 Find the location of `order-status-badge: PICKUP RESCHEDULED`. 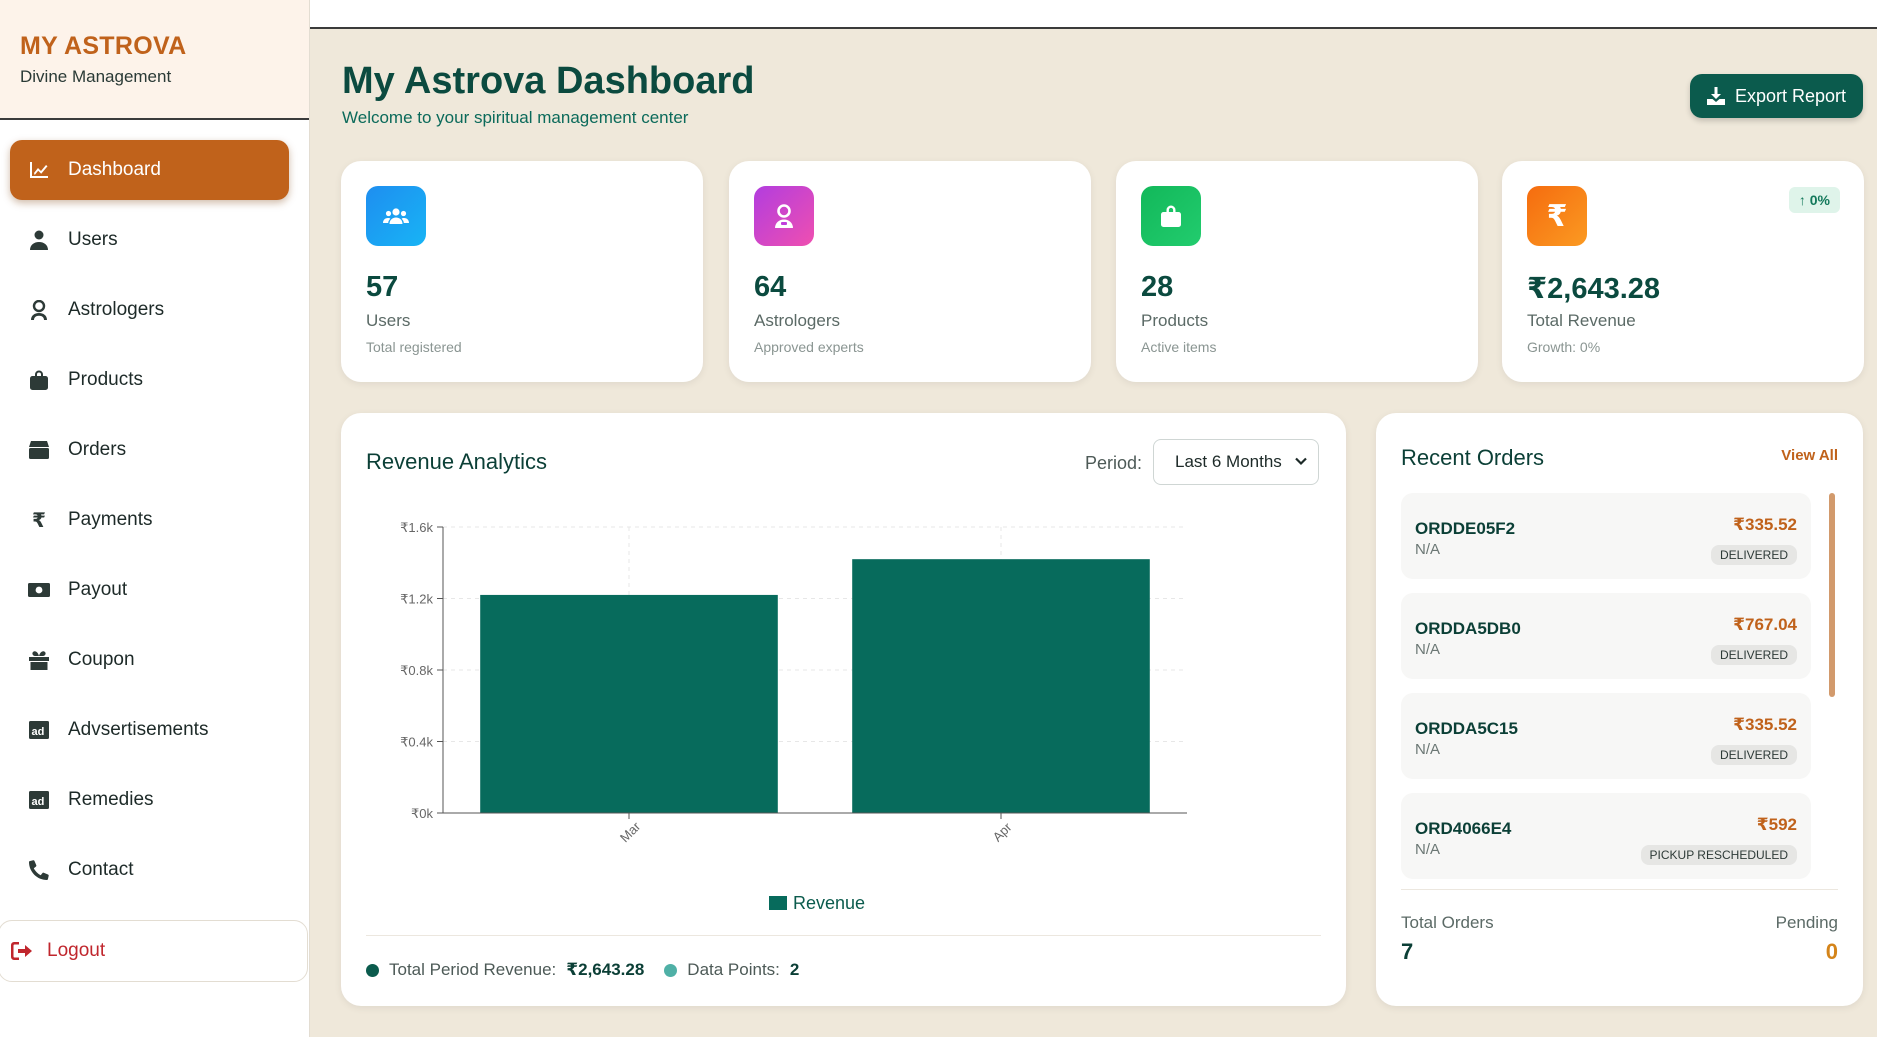

order-status-badge: PICKUP RESCHEDULED is located at coordinates (1718, 855).